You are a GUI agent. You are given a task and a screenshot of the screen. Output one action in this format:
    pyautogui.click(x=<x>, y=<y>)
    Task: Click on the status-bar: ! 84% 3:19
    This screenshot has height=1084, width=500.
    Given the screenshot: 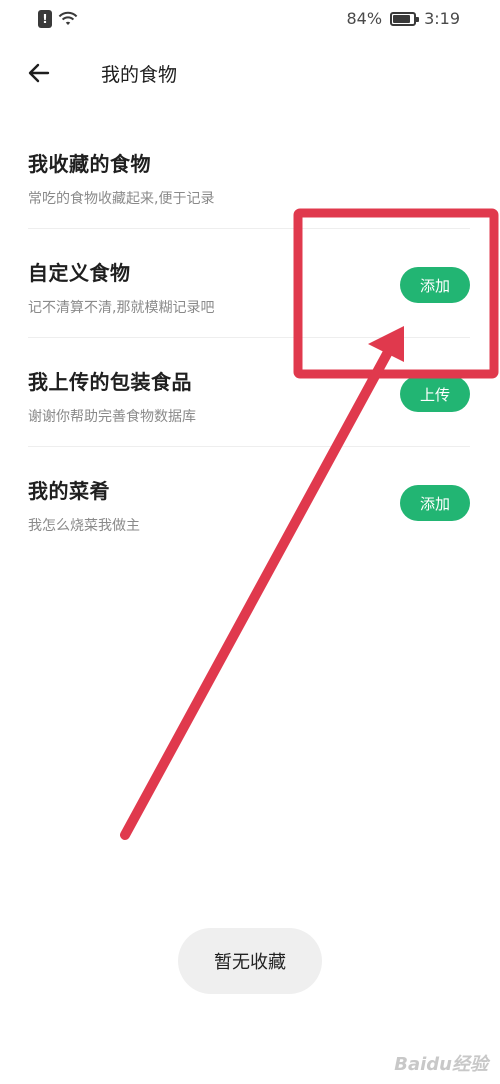 What is the action you would take?
    pyautogui.click(x=250, y=20)
    